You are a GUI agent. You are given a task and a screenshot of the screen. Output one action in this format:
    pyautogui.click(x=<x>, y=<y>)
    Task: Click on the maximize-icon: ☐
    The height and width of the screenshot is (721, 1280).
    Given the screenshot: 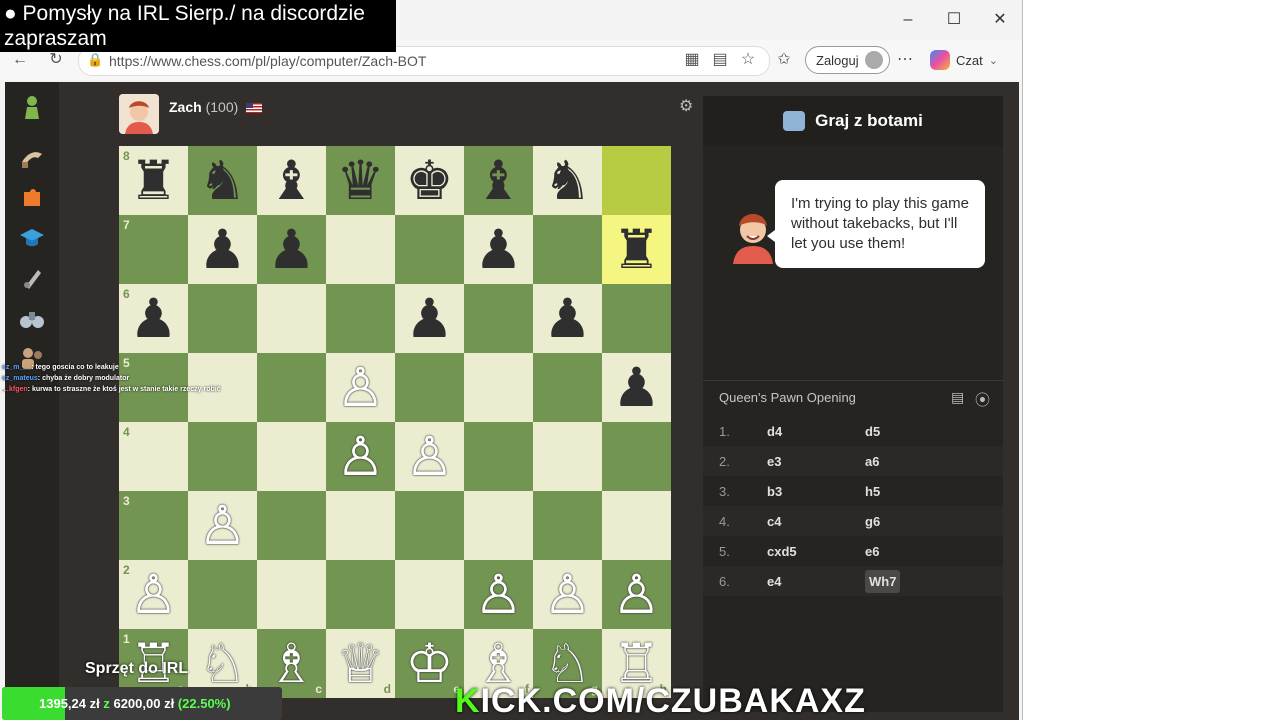 What is the action you would take?
    pyautogui.click(x=954, y=20)
    